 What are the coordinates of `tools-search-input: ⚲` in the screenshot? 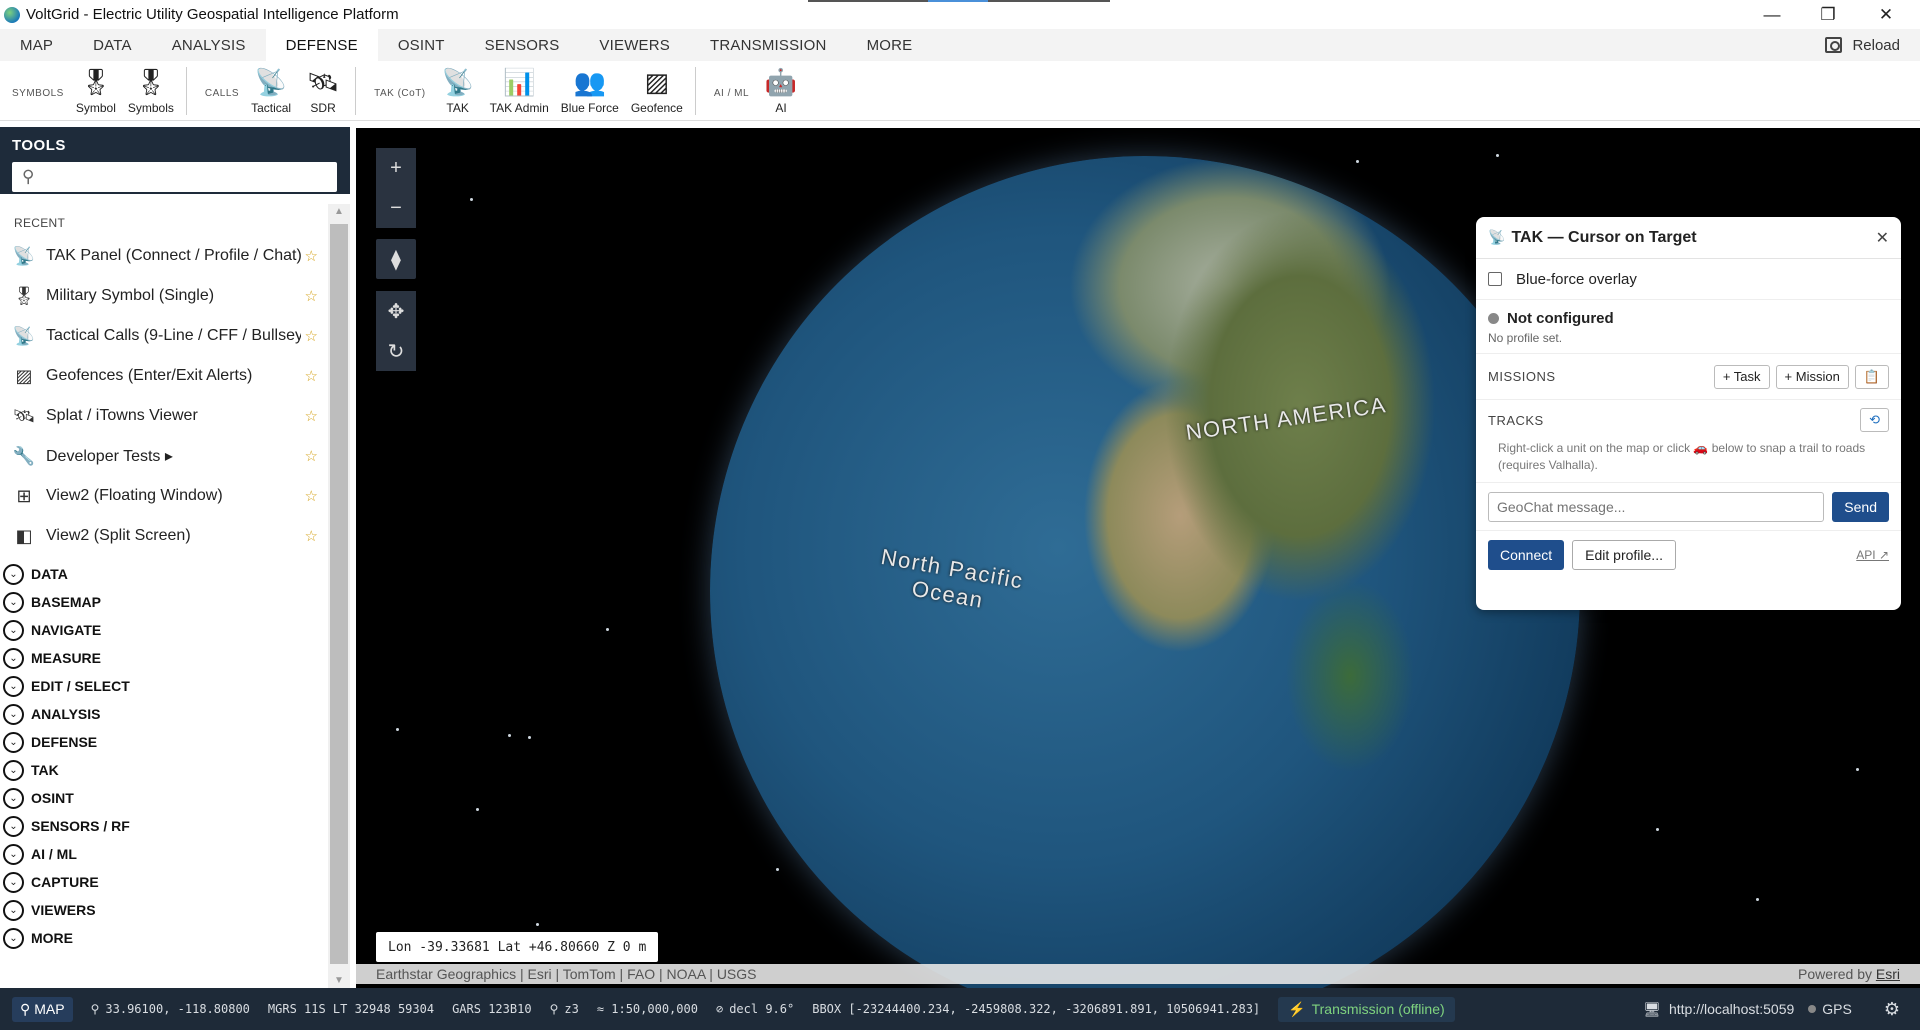 It's located at (174, 177).